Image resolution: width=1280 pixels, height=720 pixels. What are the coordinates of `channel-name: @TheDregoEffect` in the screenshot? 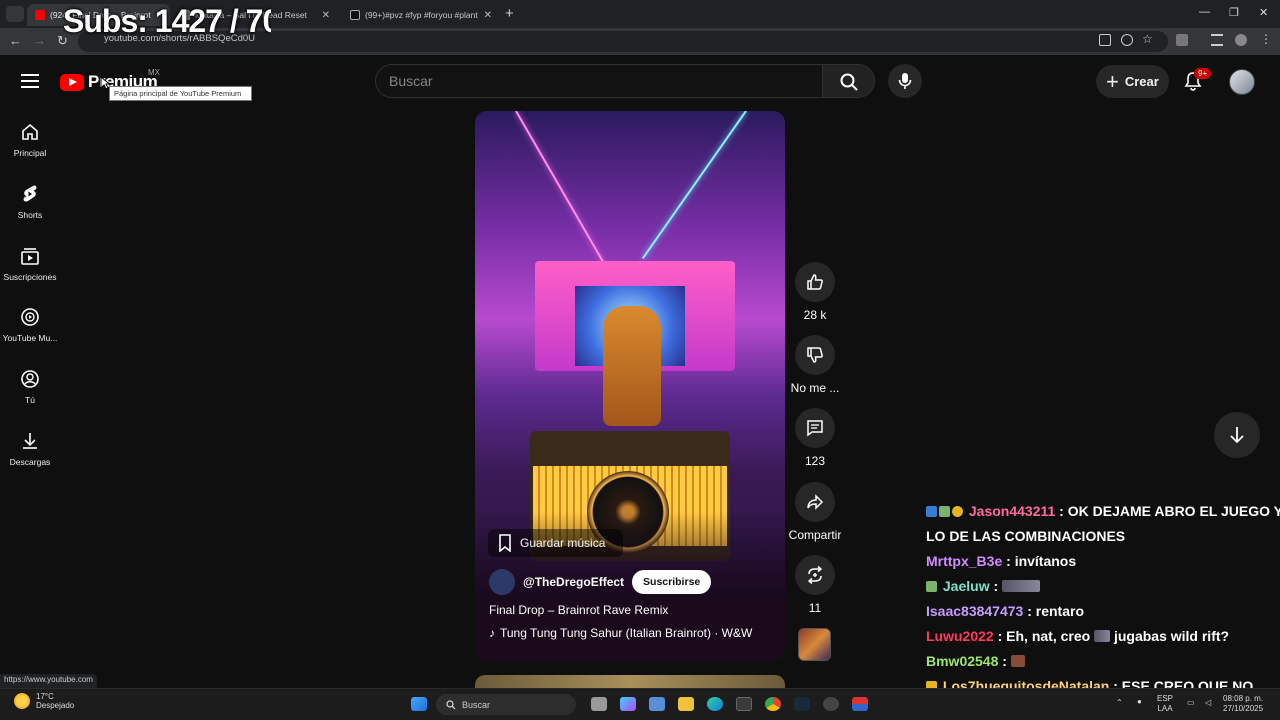 It's located at (573, 582).